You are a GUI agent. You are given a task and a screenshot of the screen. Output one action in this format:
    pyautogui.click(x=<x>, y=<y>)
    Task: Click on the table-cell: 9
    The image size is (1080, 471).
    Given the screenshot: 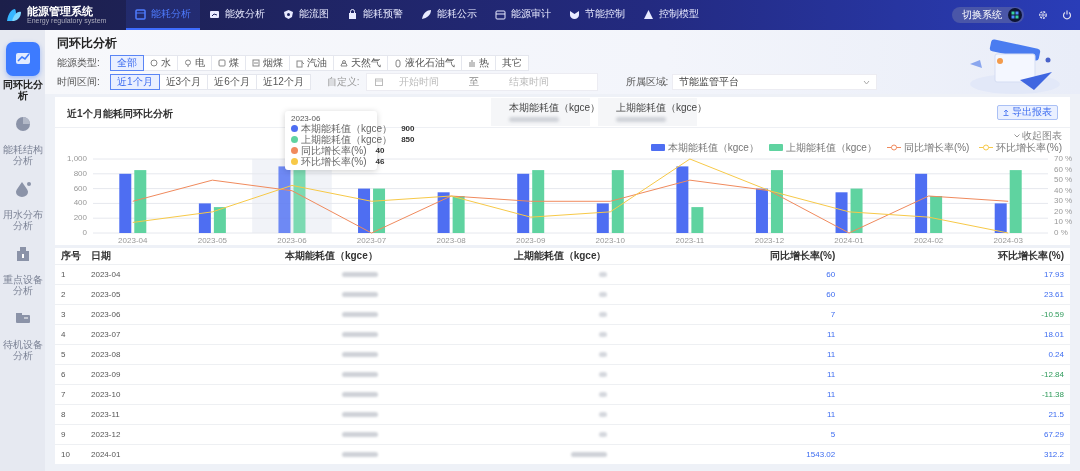 What is the action you would take?
    pyautogui.click(x=70, y=434)
    